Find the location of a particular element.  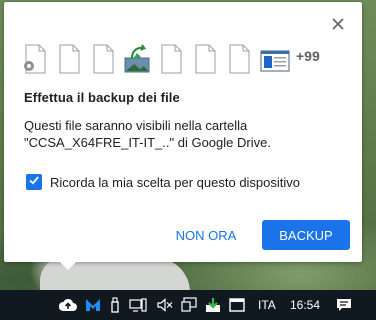

not-now-button: NON ORA is located at coordinates (206, 235).